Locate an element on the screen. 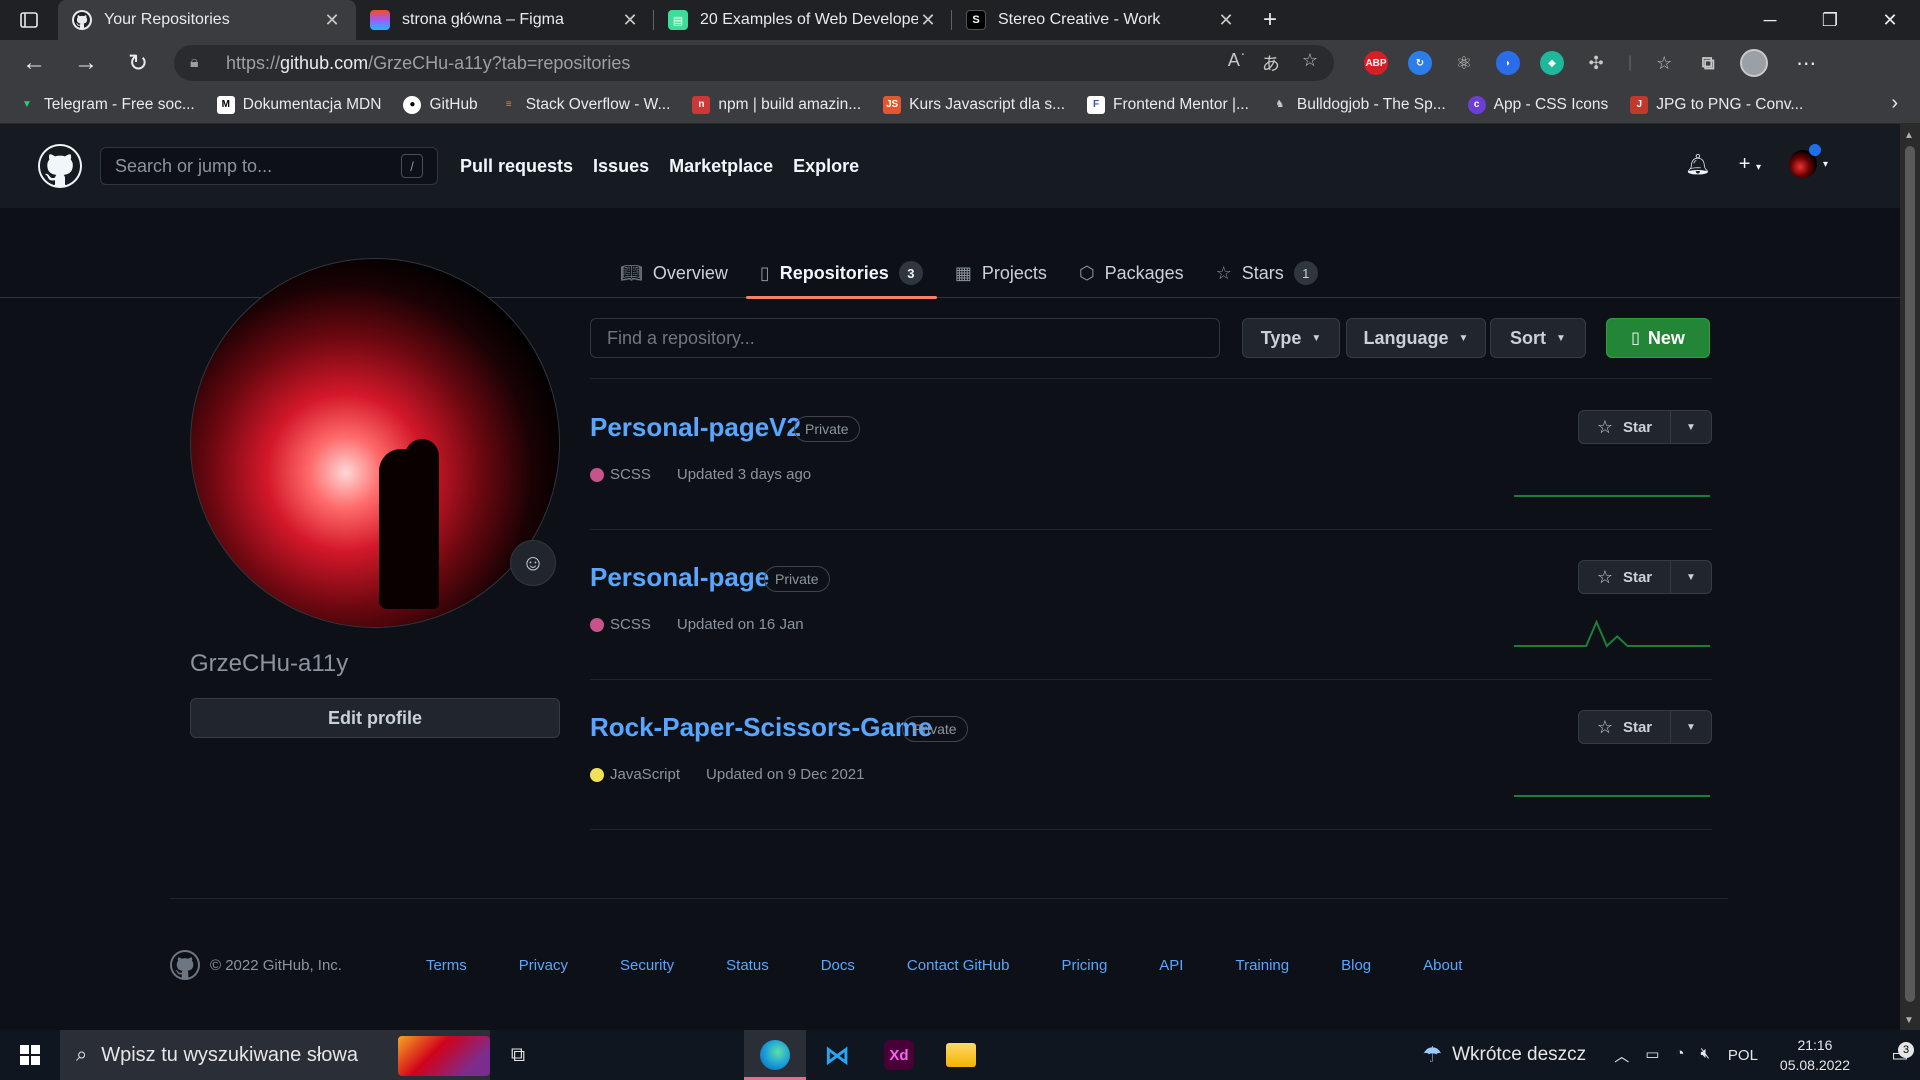  weather-widget: ☂ Wkrótce deszcz is located at coordinates (1504, 1055).